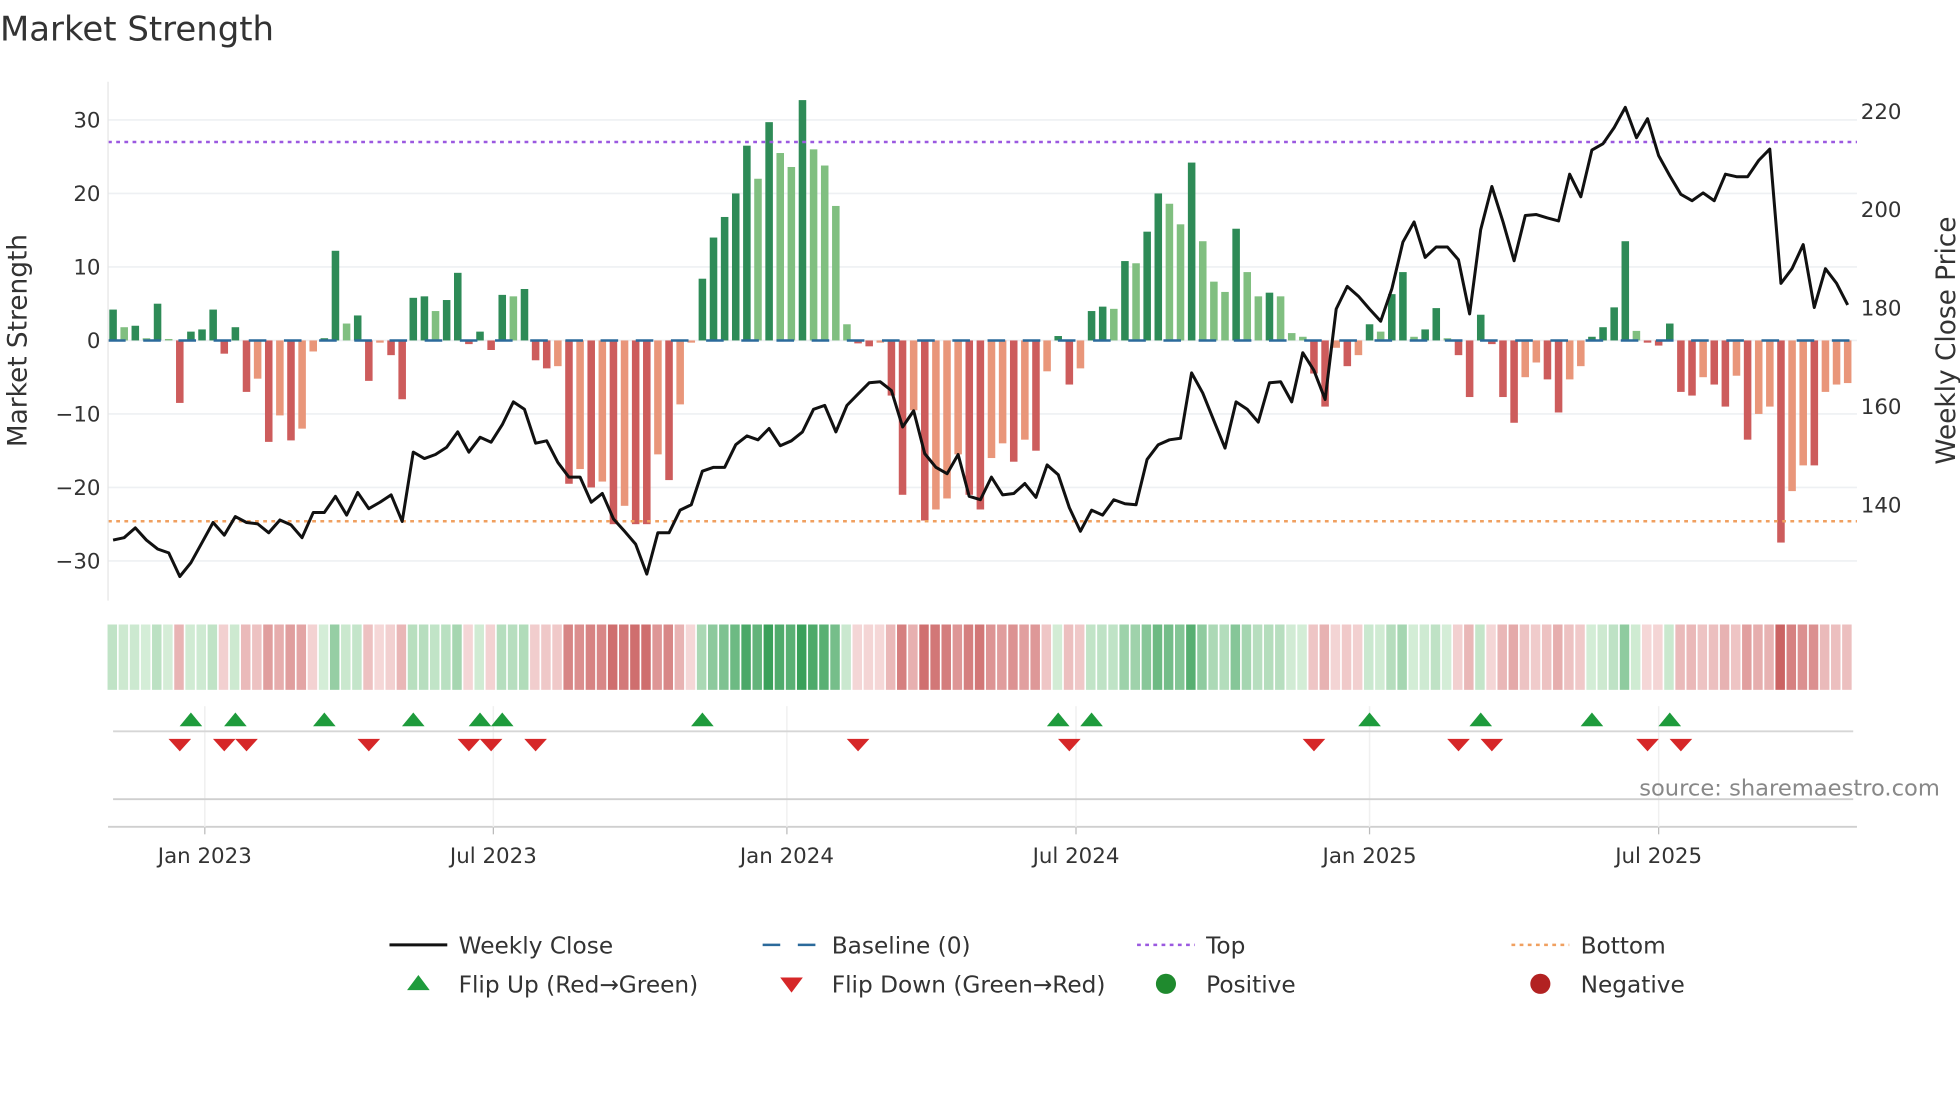 This screenshot has height=1102, width=1960. Describe the element at coordinates (1881, 112) in the screenshot. I see `y2-tick-label: 220` at that location.